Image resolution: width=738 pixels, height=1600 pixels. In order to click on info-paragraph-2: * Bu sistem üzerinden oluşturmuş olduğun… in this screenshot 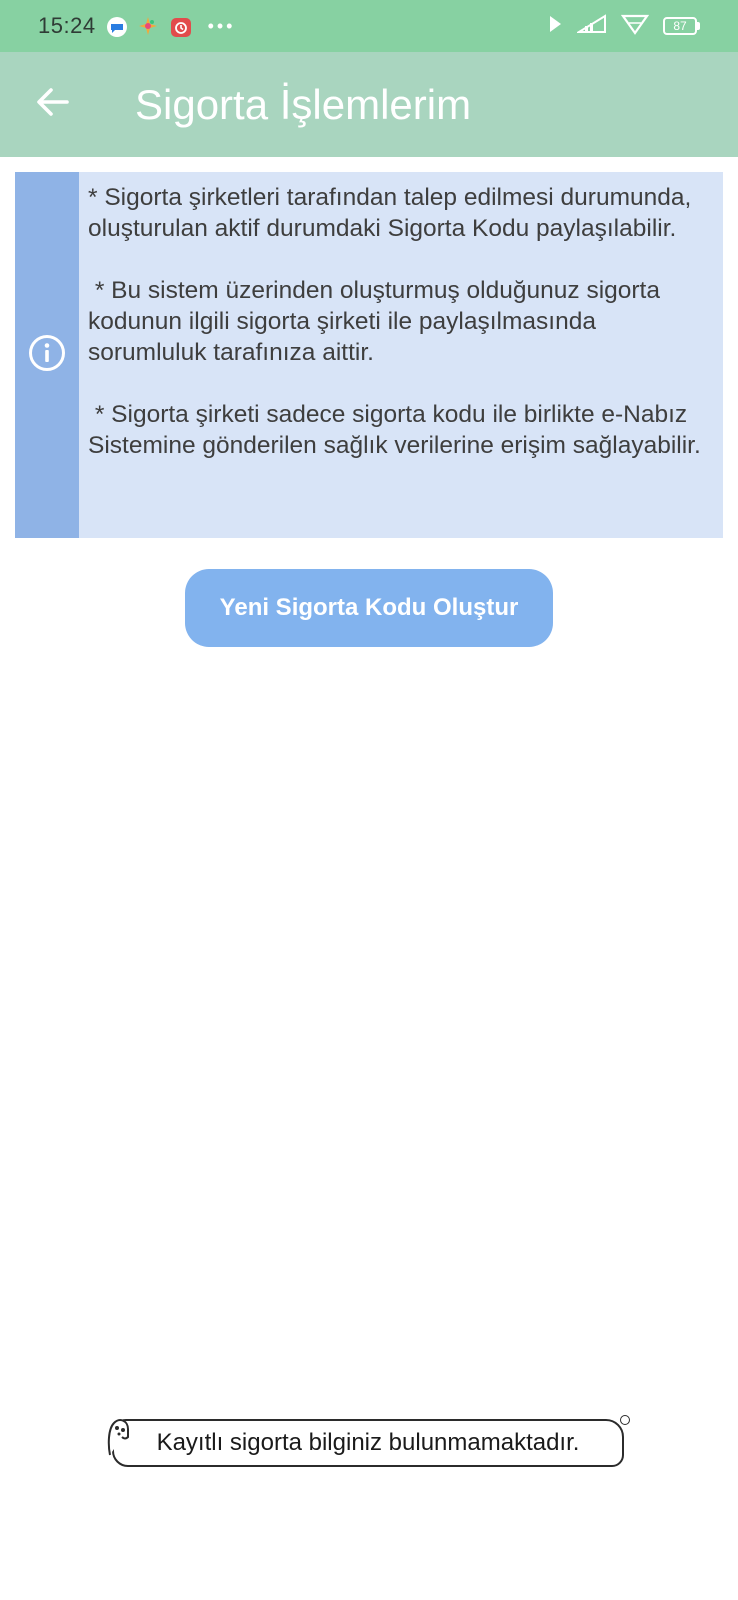, I will do `click(377, 321)`.